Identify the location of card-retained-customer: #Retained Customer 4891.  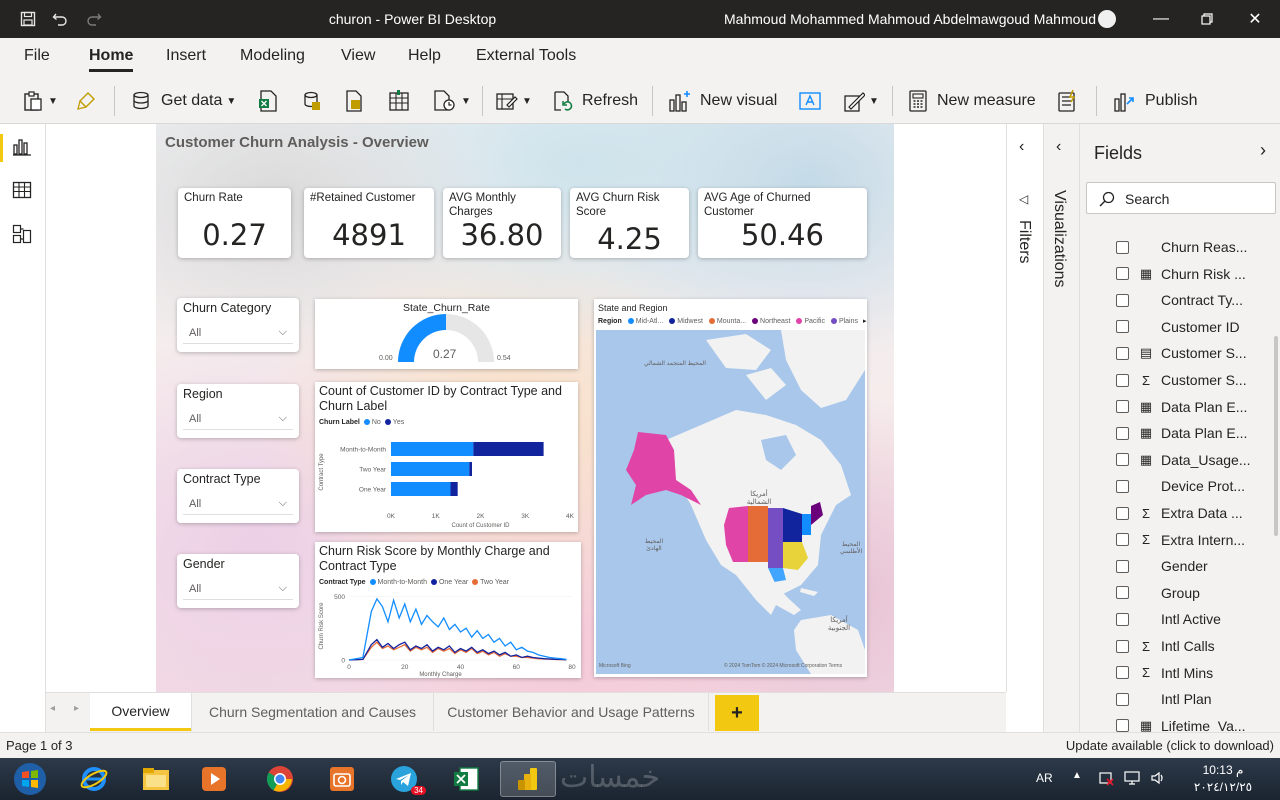
(369, 223).